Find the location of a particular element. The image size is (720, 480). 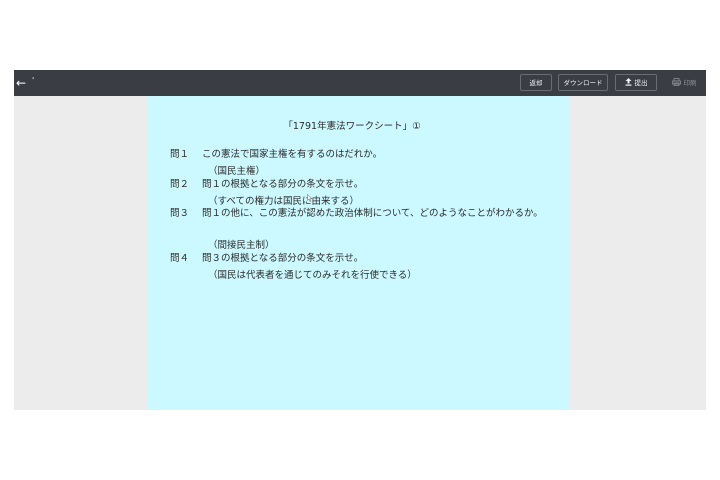

question-number: 問４ is located at coordinates (180, 258).